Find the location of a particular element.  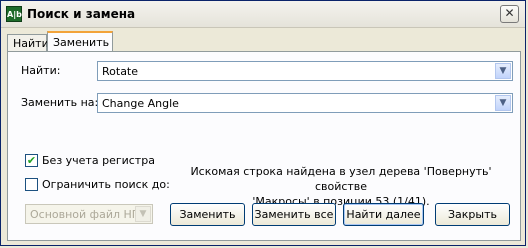

close-icon: ✕ is located at coordinates (509, 13).